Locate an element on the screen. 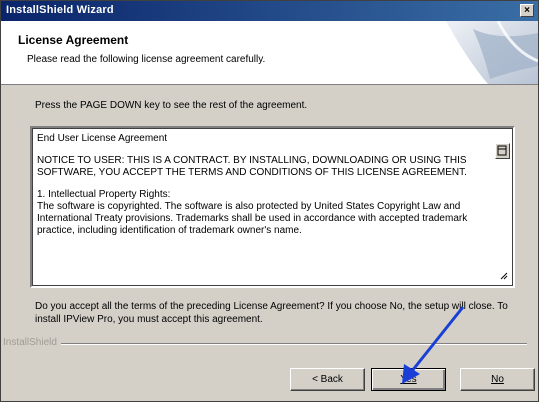 This screenshot has width=539, height=402. title-bar: InstallShield Wizard × is located at coordinates (269, 11).